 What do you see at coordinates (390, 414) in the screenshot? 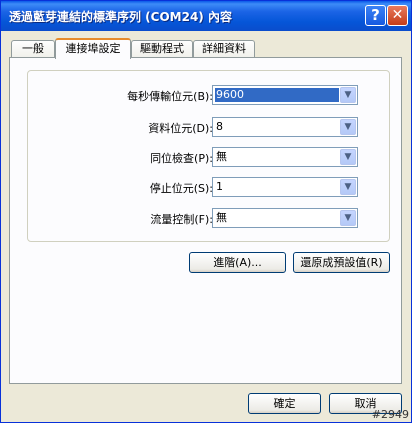
I see `watermark: #2949` at bounding box center [390, 414].